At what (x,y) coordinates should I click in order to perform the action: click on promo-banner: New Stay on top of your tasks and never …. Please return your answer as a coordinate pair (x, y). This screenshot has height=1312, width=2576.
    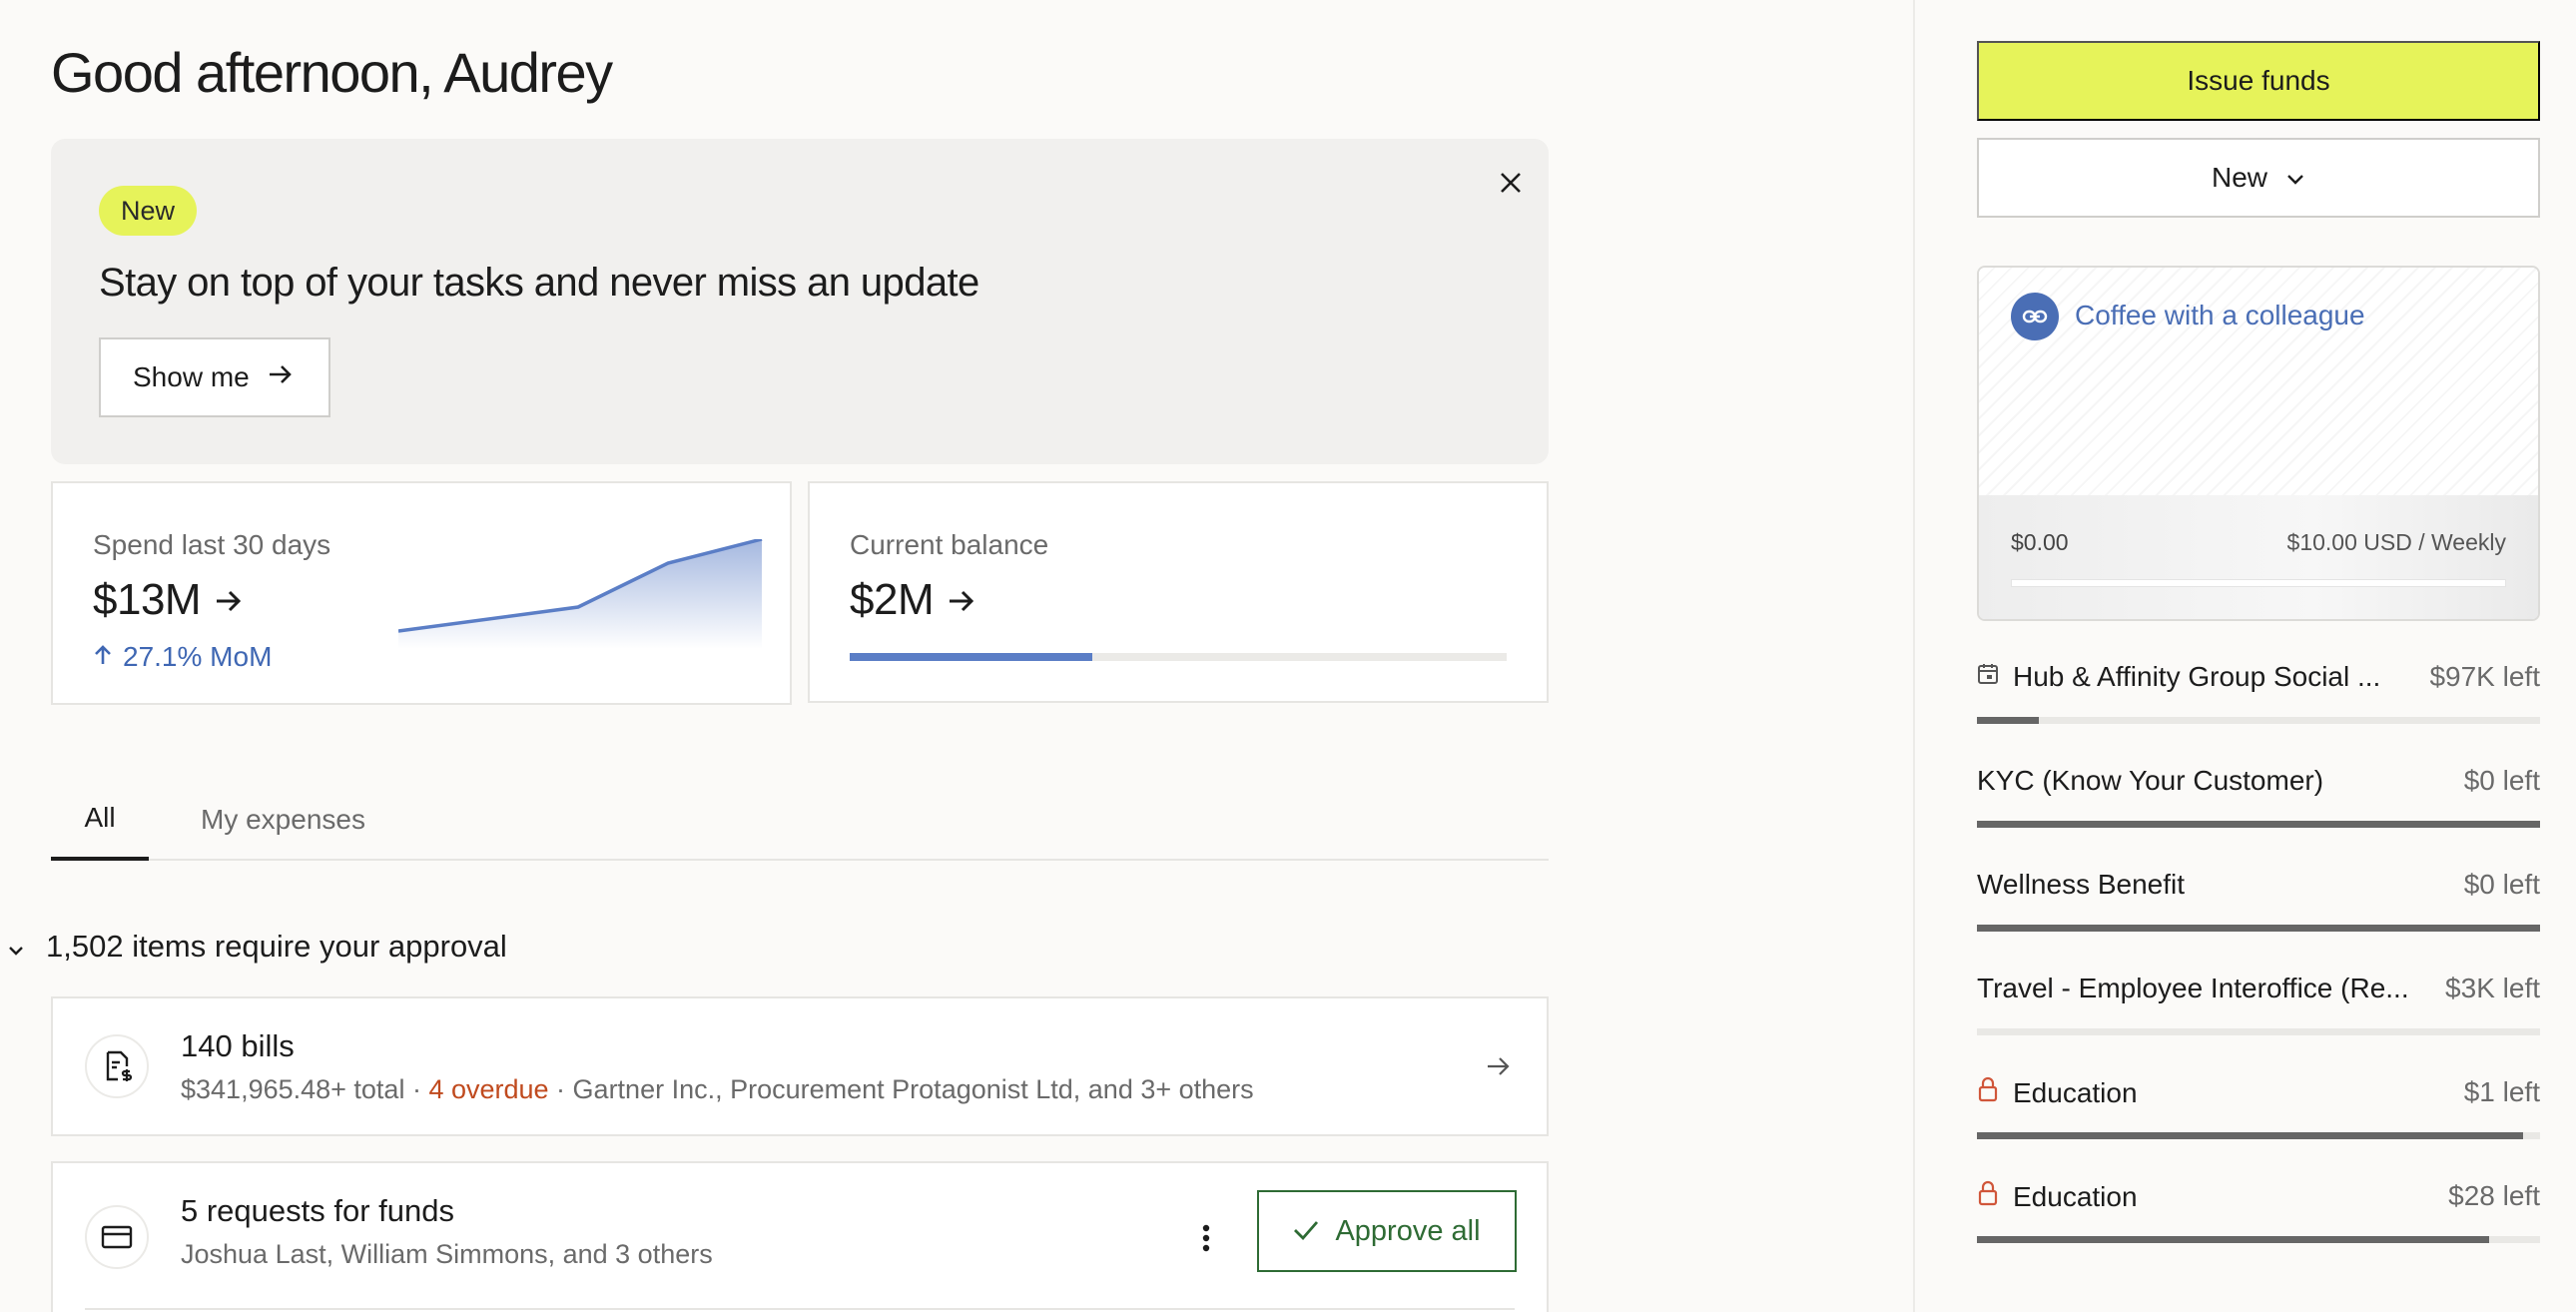
    Looking at the image, I should click on (800, 301).